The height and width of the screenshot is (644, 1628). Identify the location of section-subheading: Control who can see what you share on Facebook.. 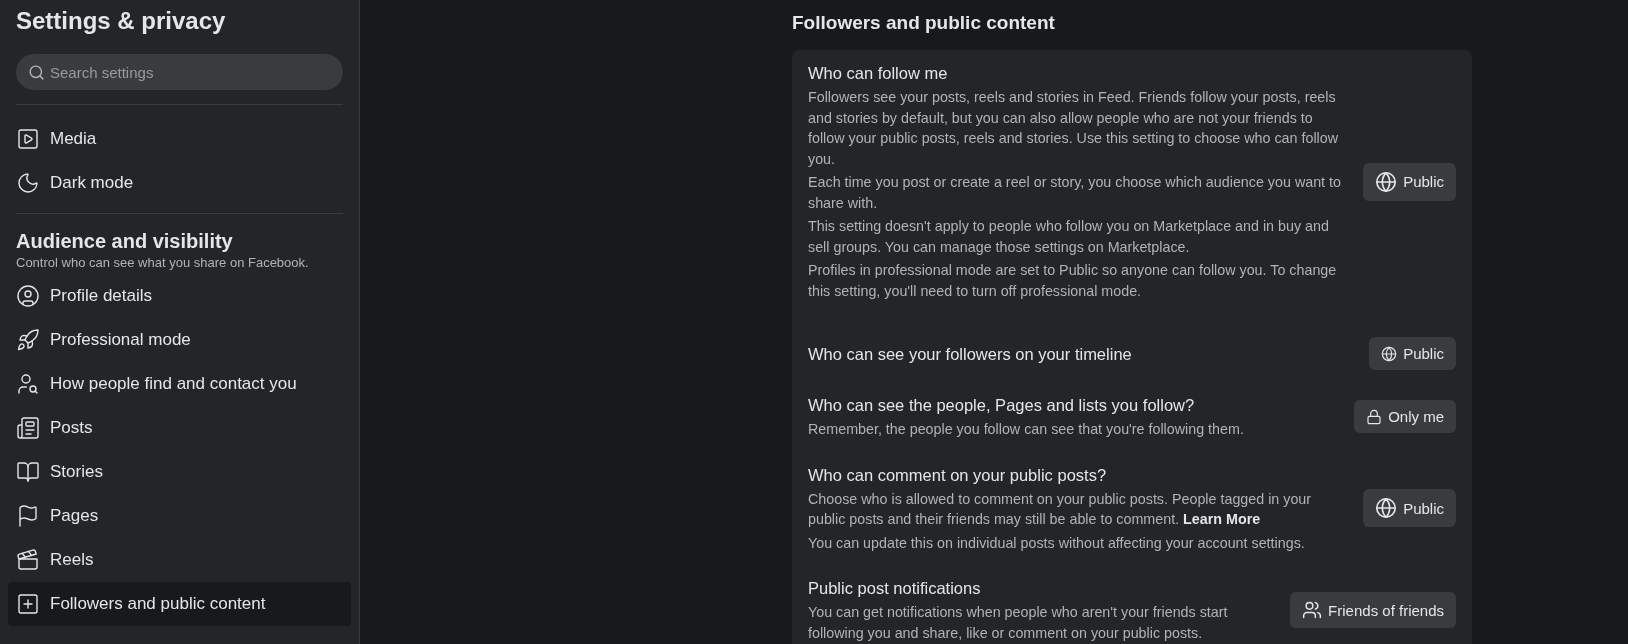
(163, 262).